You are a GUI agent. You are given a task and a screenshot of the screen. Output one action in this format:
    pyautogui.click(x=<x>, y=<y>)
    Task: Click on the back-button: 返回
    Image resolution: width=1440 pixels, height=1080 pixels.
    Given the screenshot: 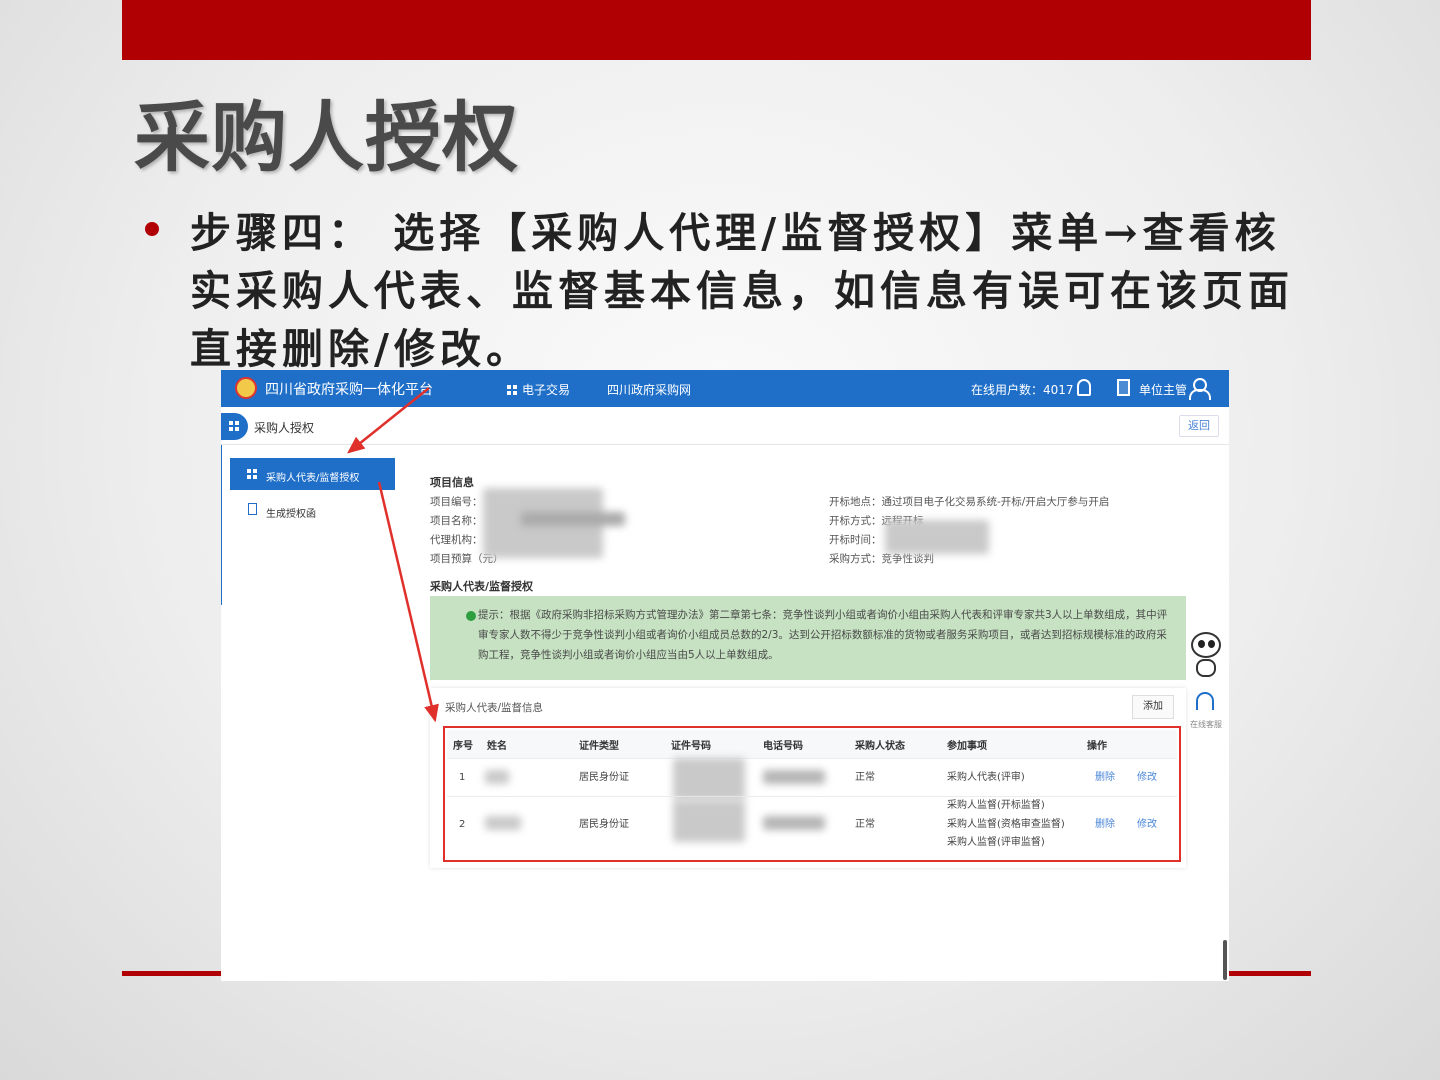 What is the action you would take?
    pyautogui.click(x=1199, y=426)
    